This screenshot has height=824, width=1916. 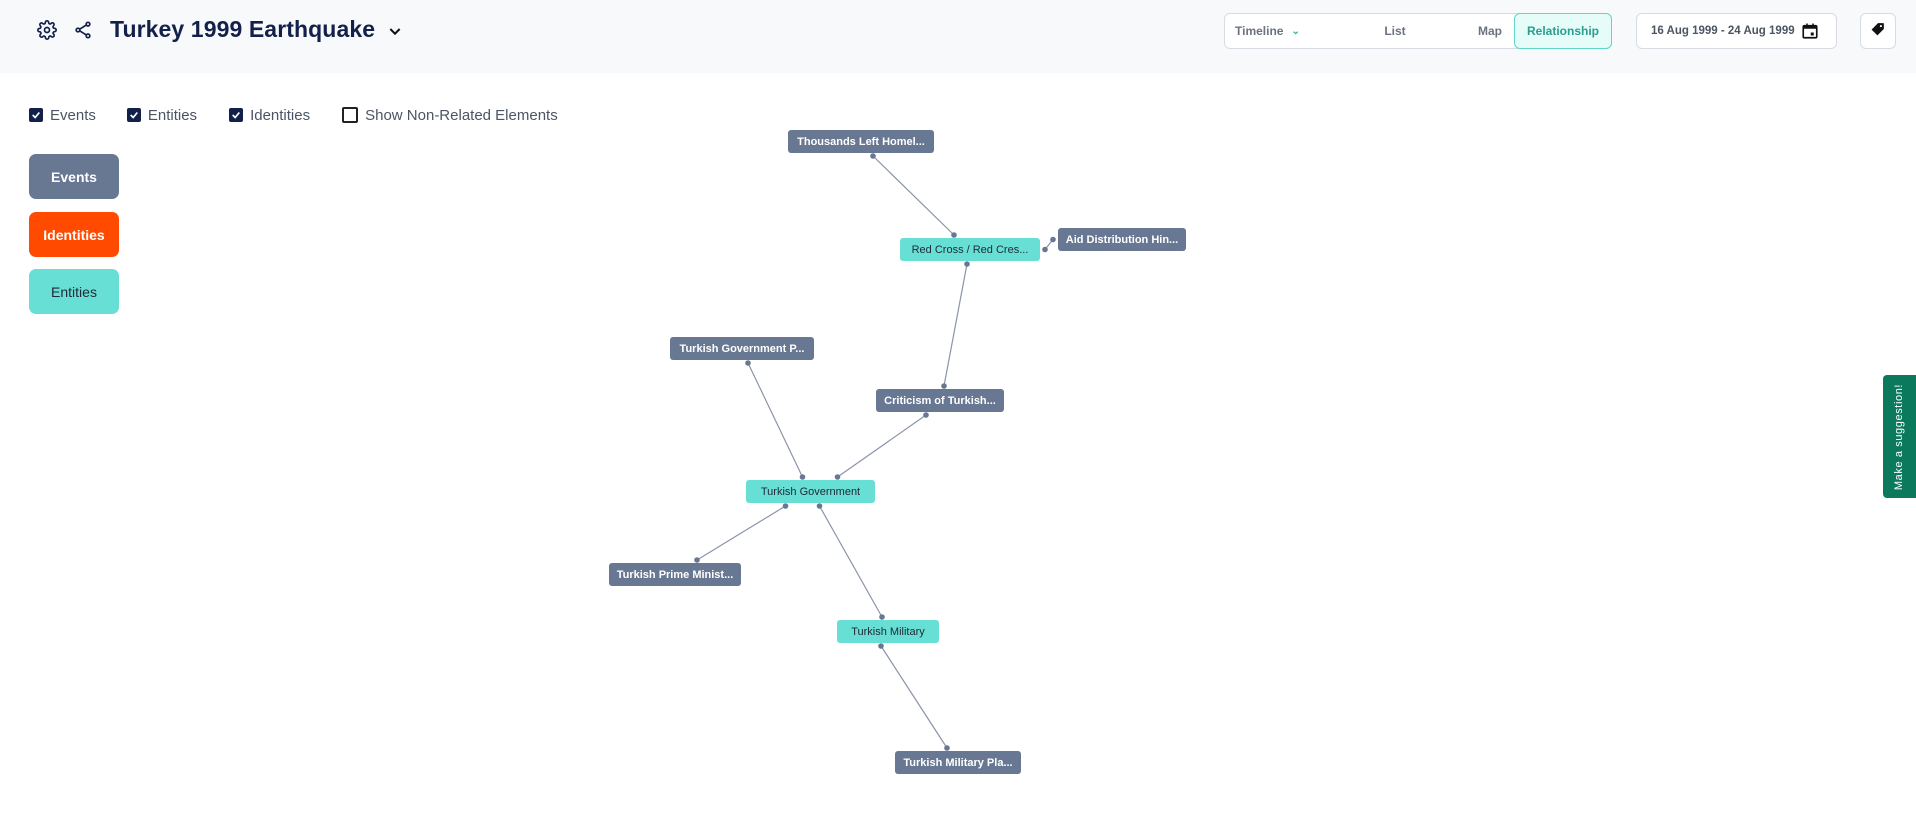 I want to click on tab-label: List, so click(x=1395, y=31).